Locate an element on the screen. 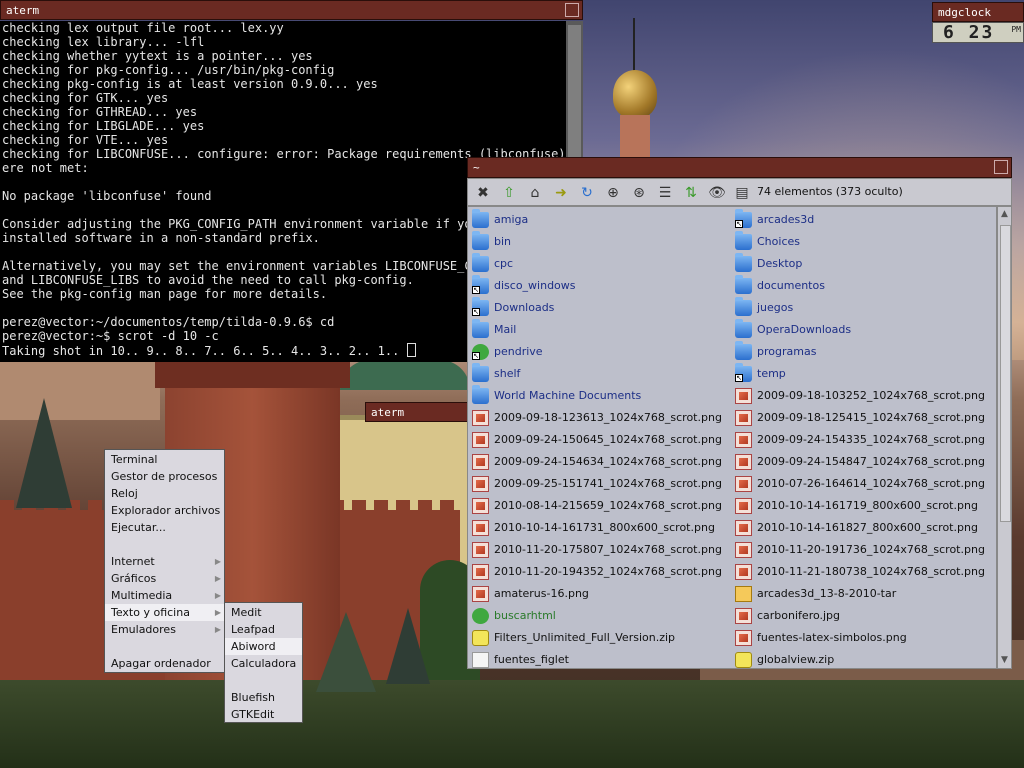 This screenshot has width=1024, height=768. file-scrollbar: ▲ ▼ is located at coordinates (1004, 437).